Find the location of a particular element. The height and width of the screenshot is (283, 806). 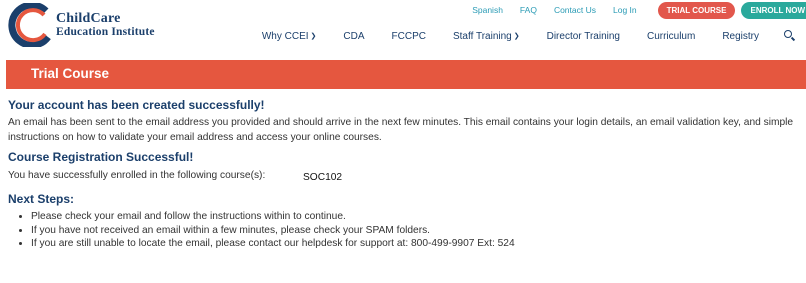

nav-staff-training-label: Staff Training is located at coordinates (482, 36).